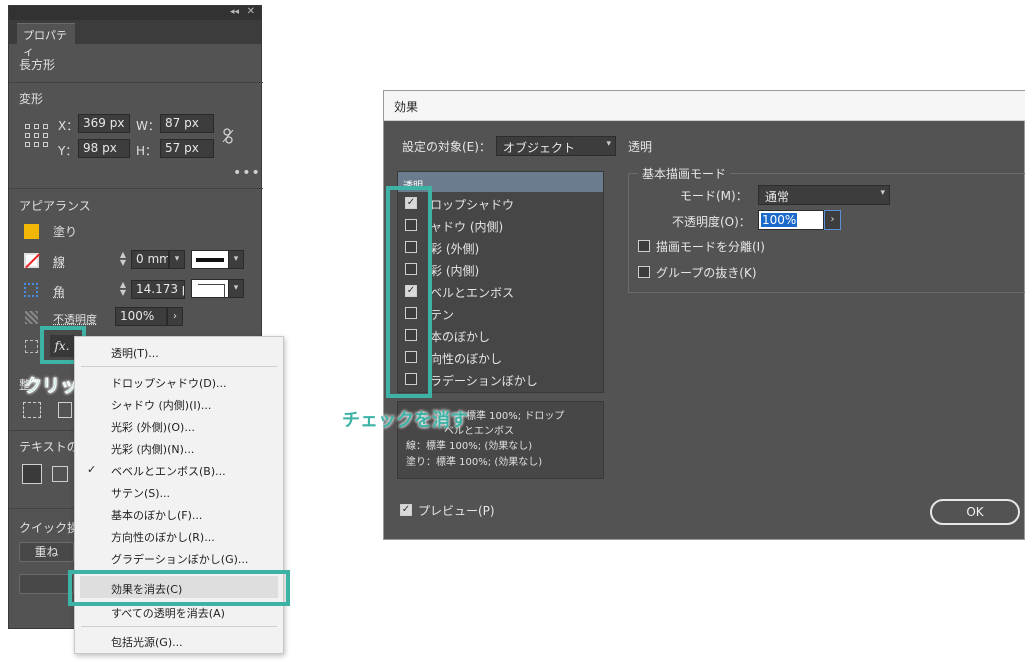 This screenshot has width=1025, height=668. Describe the element at coordinates (158, 289) in the screenshot. I see `corner-size-input: 14.173 p` at that location.